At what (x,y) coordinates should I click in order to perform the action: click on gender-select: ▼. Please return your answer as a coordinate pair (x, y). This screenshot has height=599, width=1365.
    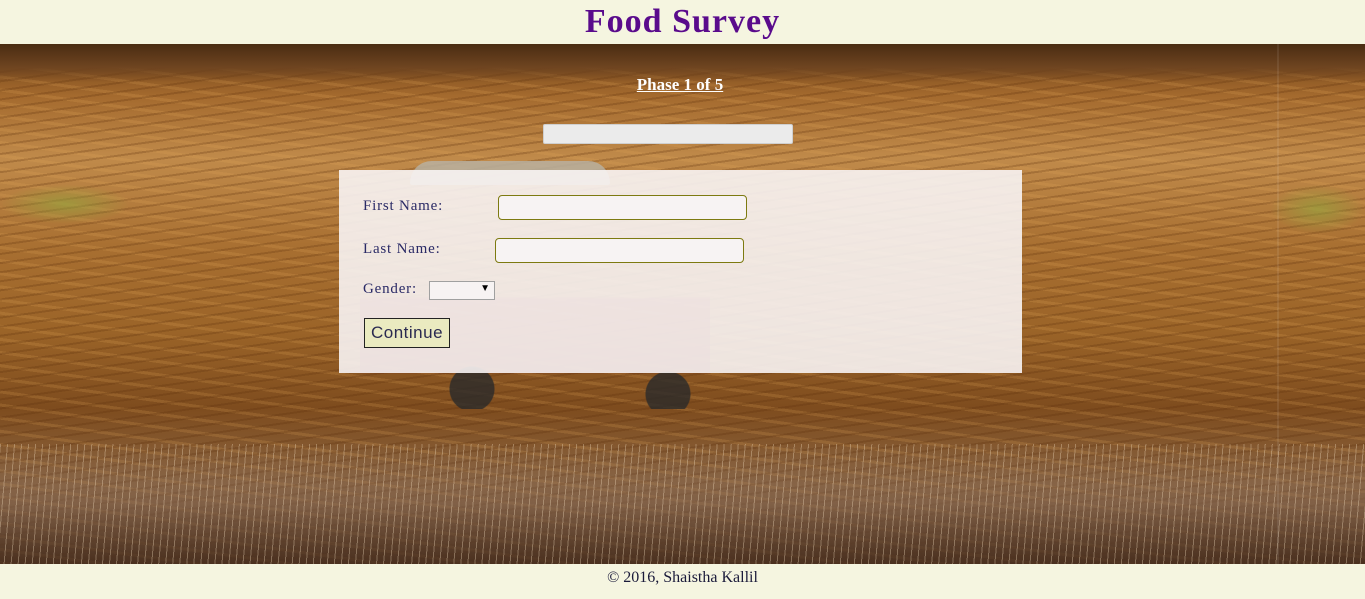
    Looking at the image, I should click on (462, 290).